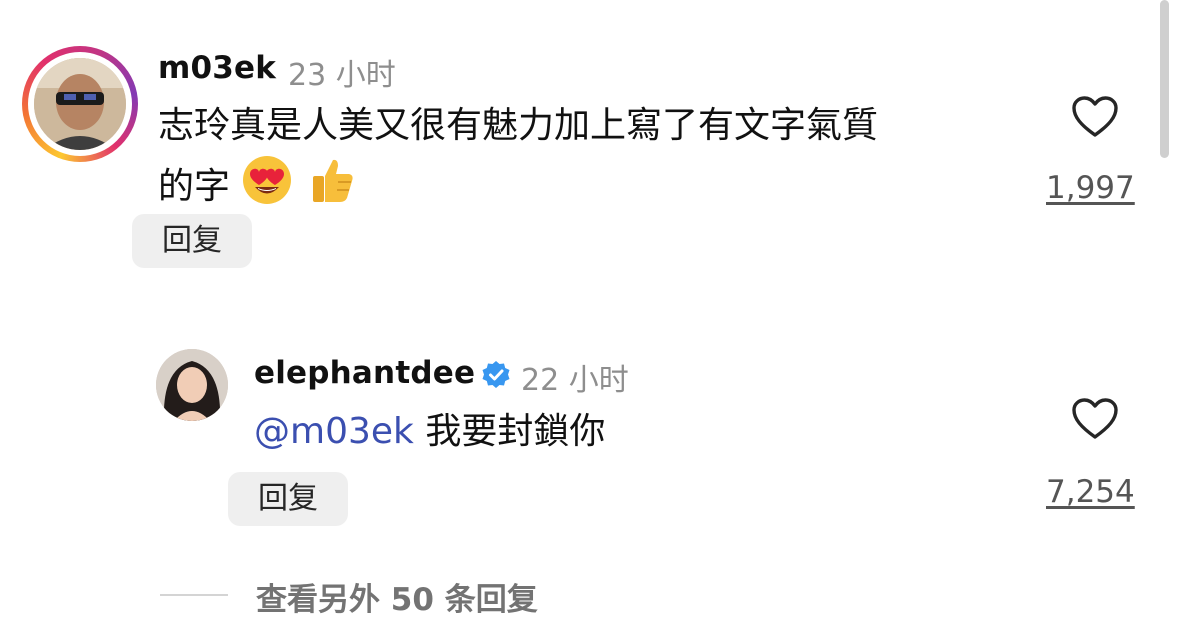 The width and height of the screenshot is (1179, 642). Describe the element at coordinates (364, 373) in the screenshot. I see `reply-username: elephantdee` at that location.